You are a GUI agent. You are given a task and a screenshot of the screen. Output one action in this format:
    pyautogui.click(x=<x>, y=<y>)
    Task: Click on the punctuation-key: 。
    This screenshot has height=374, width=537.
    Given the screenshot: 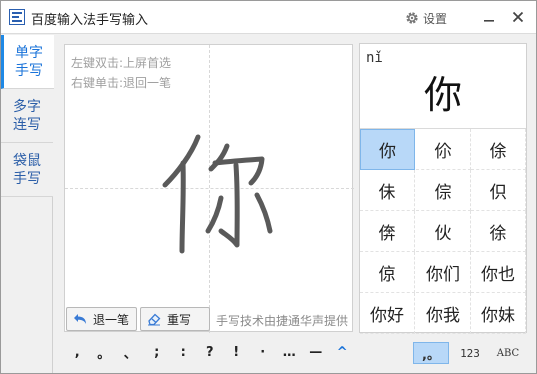 What is the action you would take?
    pyautogui.click(x=104, y=352)
    